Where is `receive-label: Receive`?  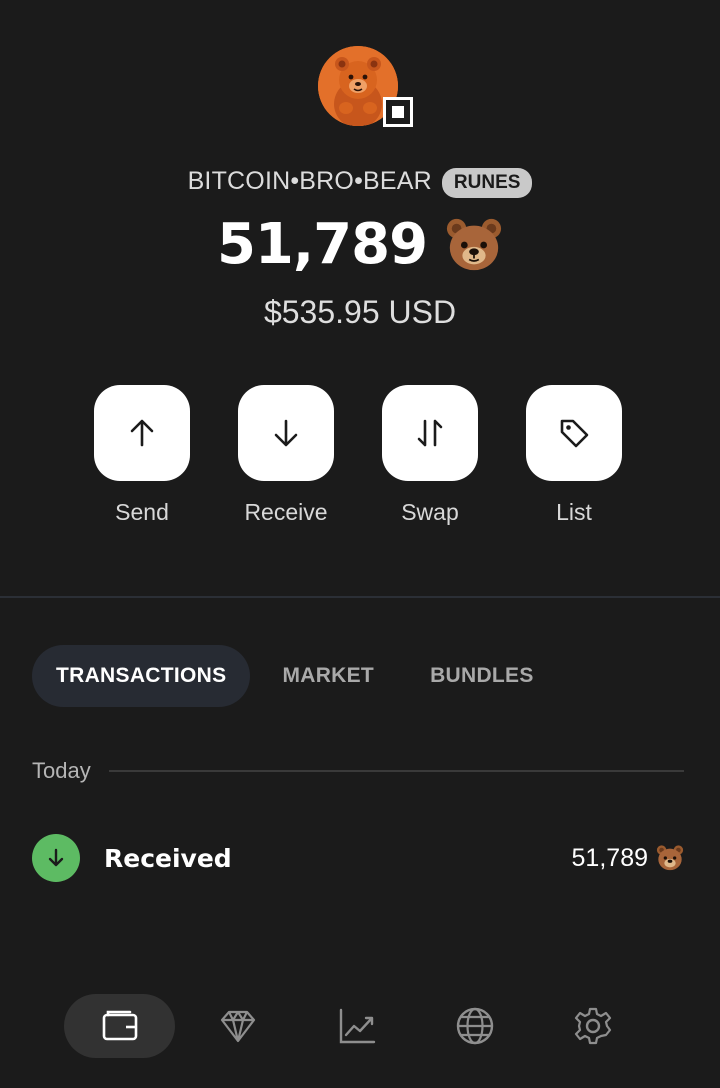
receive-label: Receive is located at coordinates (286, 512).